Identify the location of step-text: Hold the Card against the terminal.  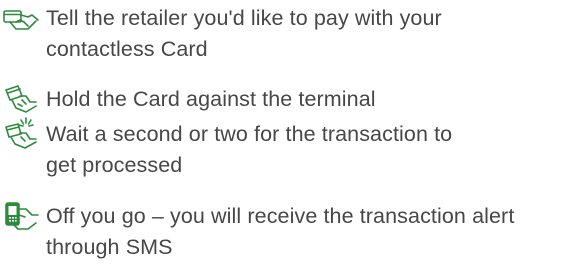
(306, 99).